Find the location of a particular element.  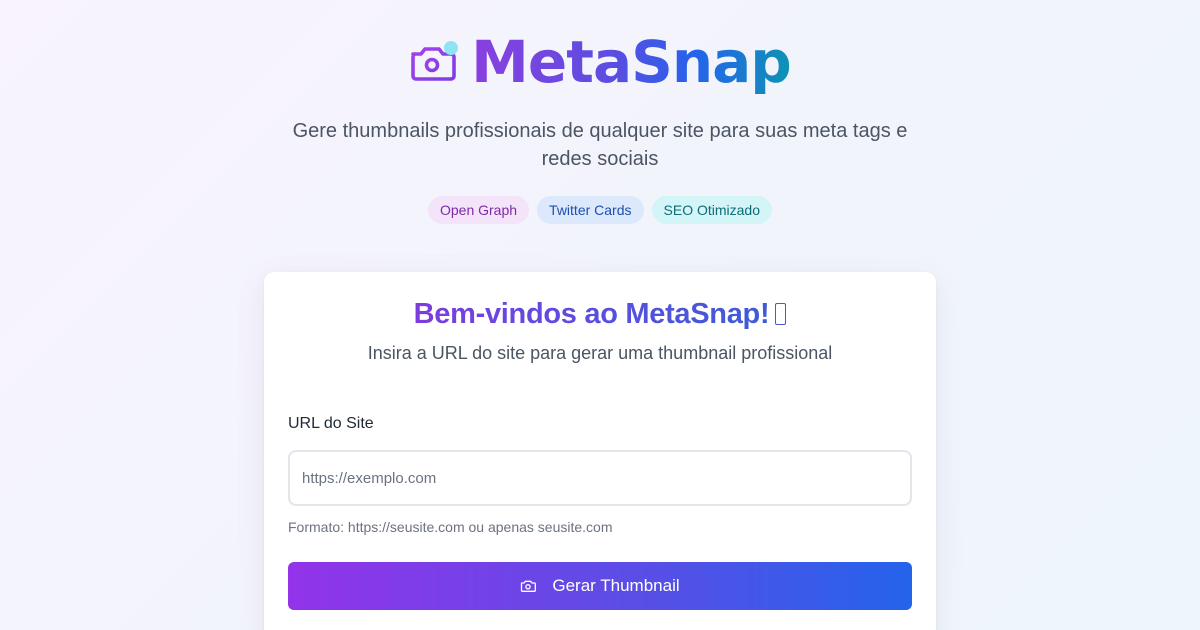

generate-thumbnail-button: Gerar Thumbnail is located at coordinates (600, 586).